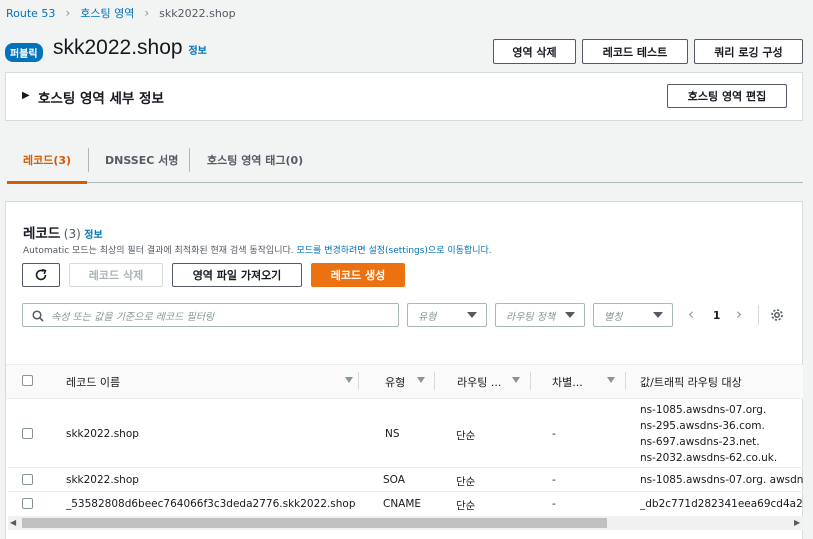  What do you see at coordinates (101, 97) in the screenshot?
I see `details-title: 호스팅 영역 세부 정보` at bounding box center [101, 97].